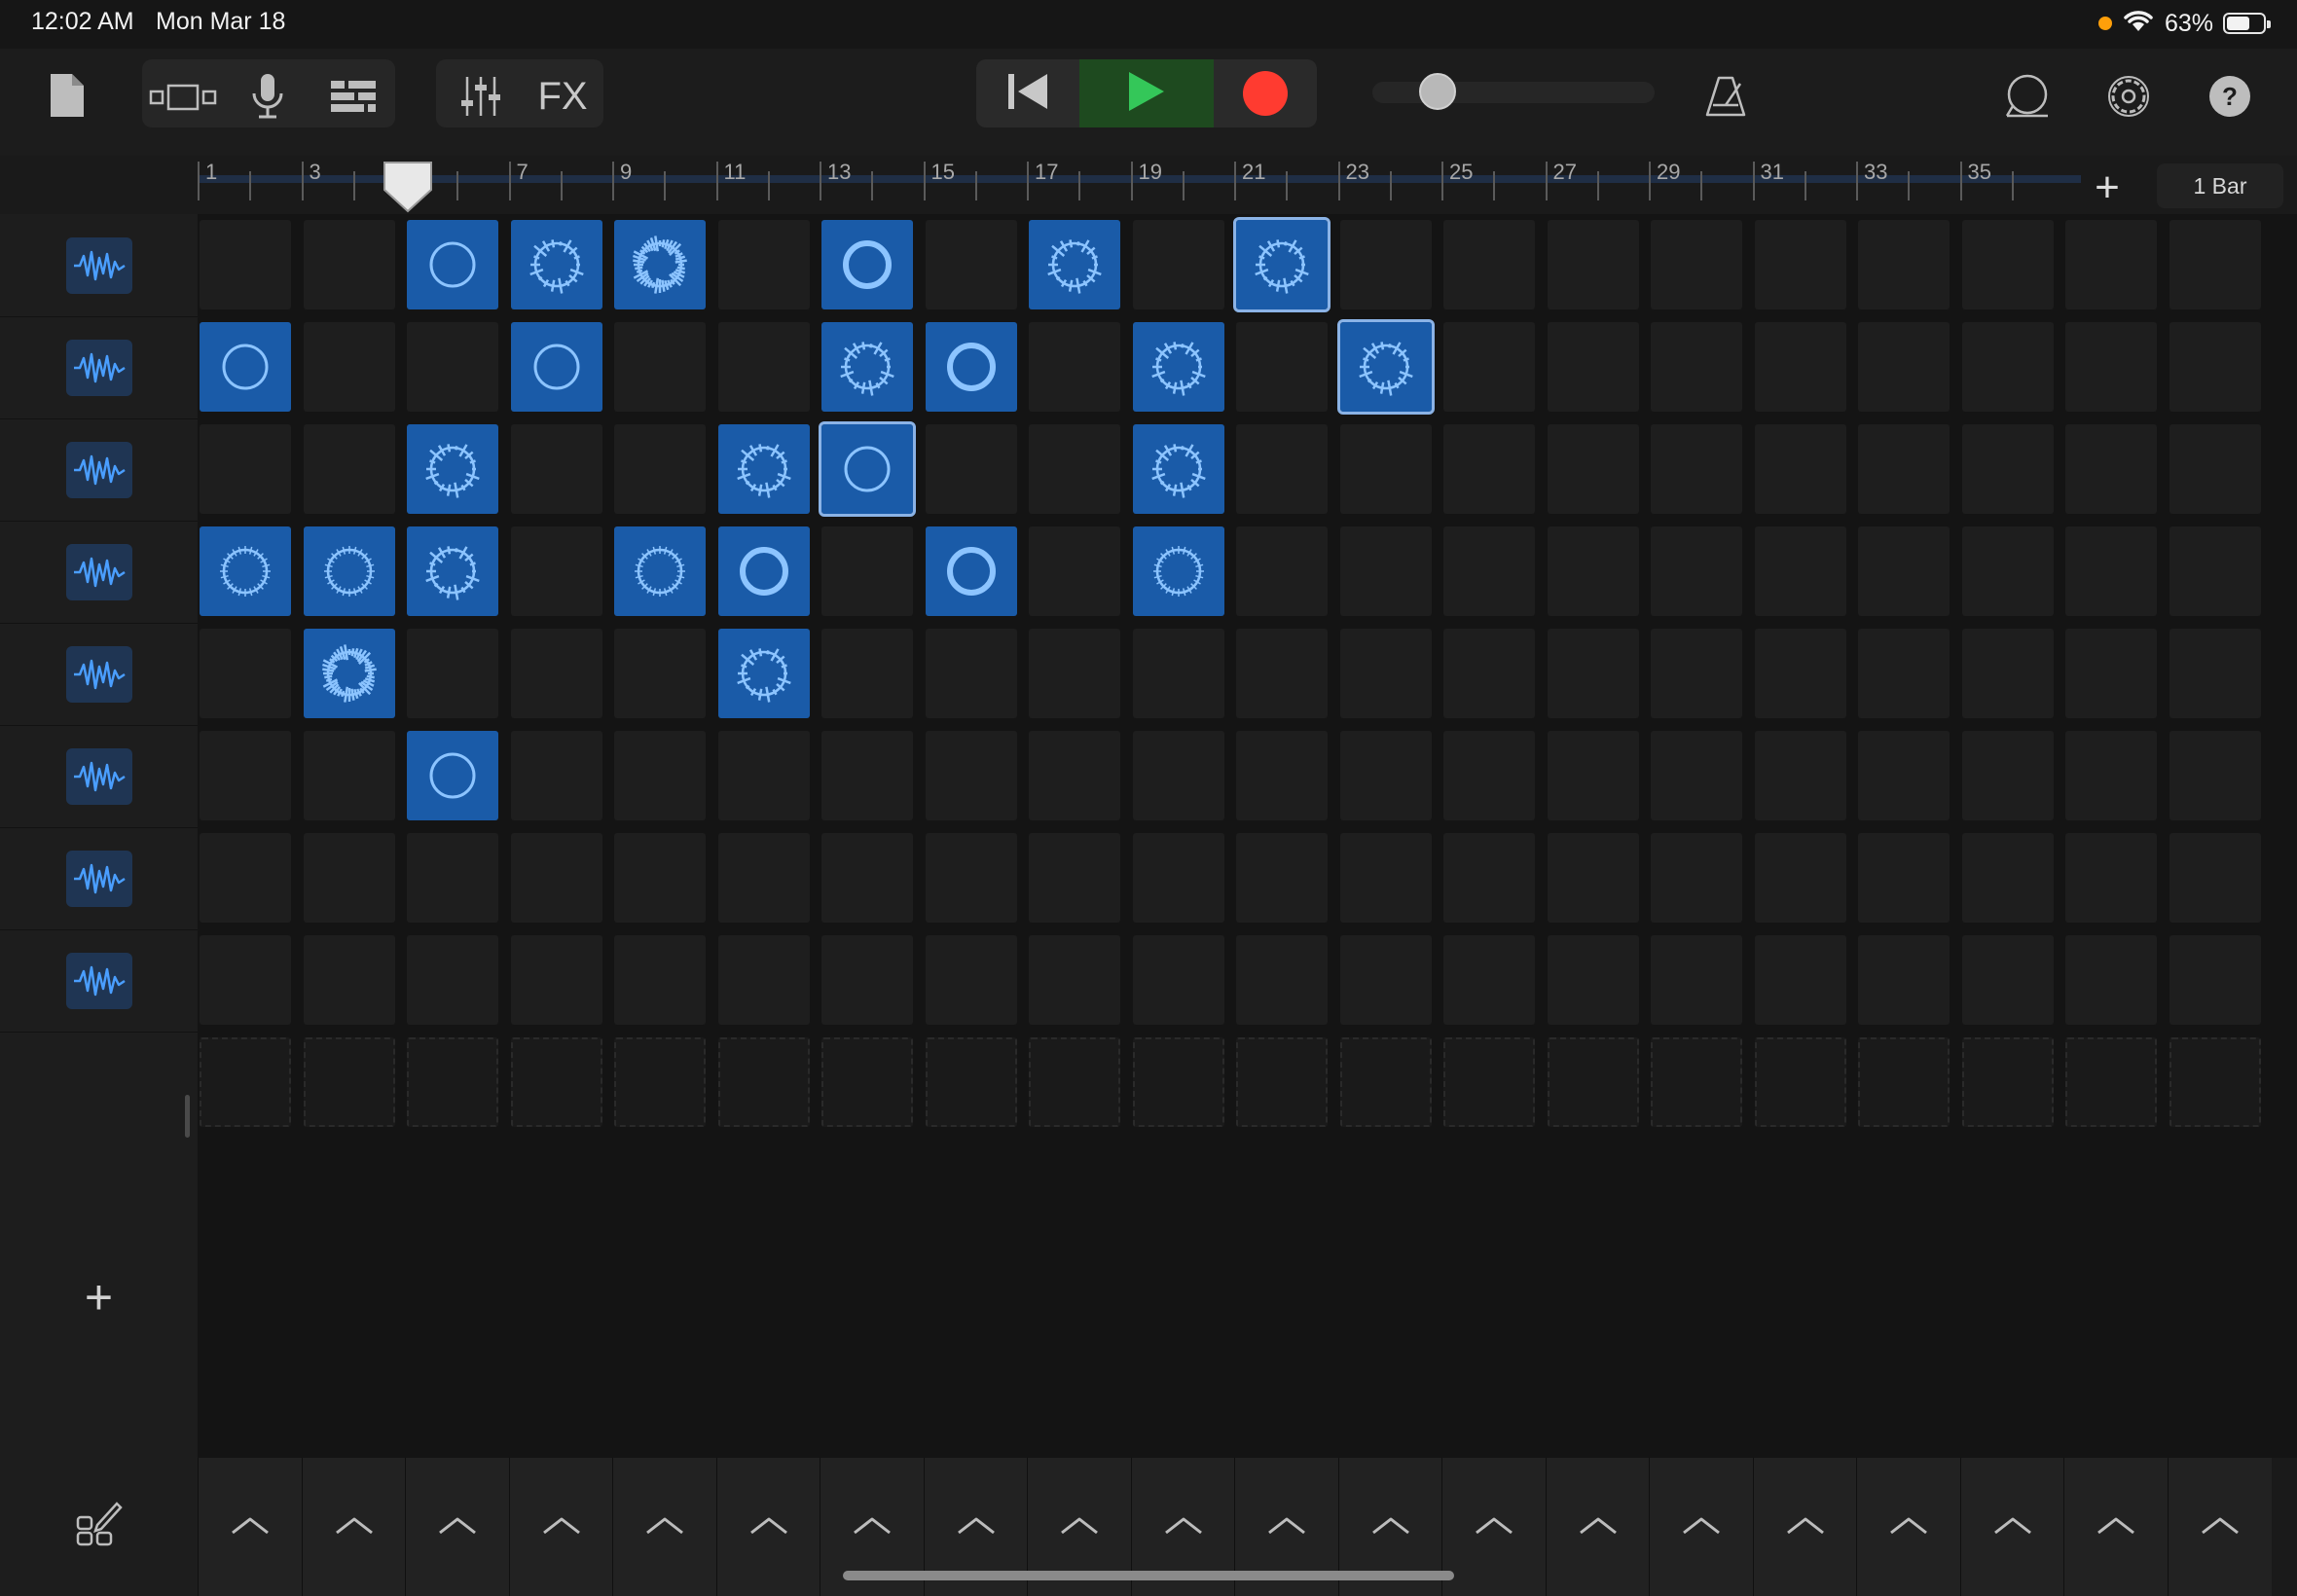  I want to click on add-track-button: +, so click(99, 1297).